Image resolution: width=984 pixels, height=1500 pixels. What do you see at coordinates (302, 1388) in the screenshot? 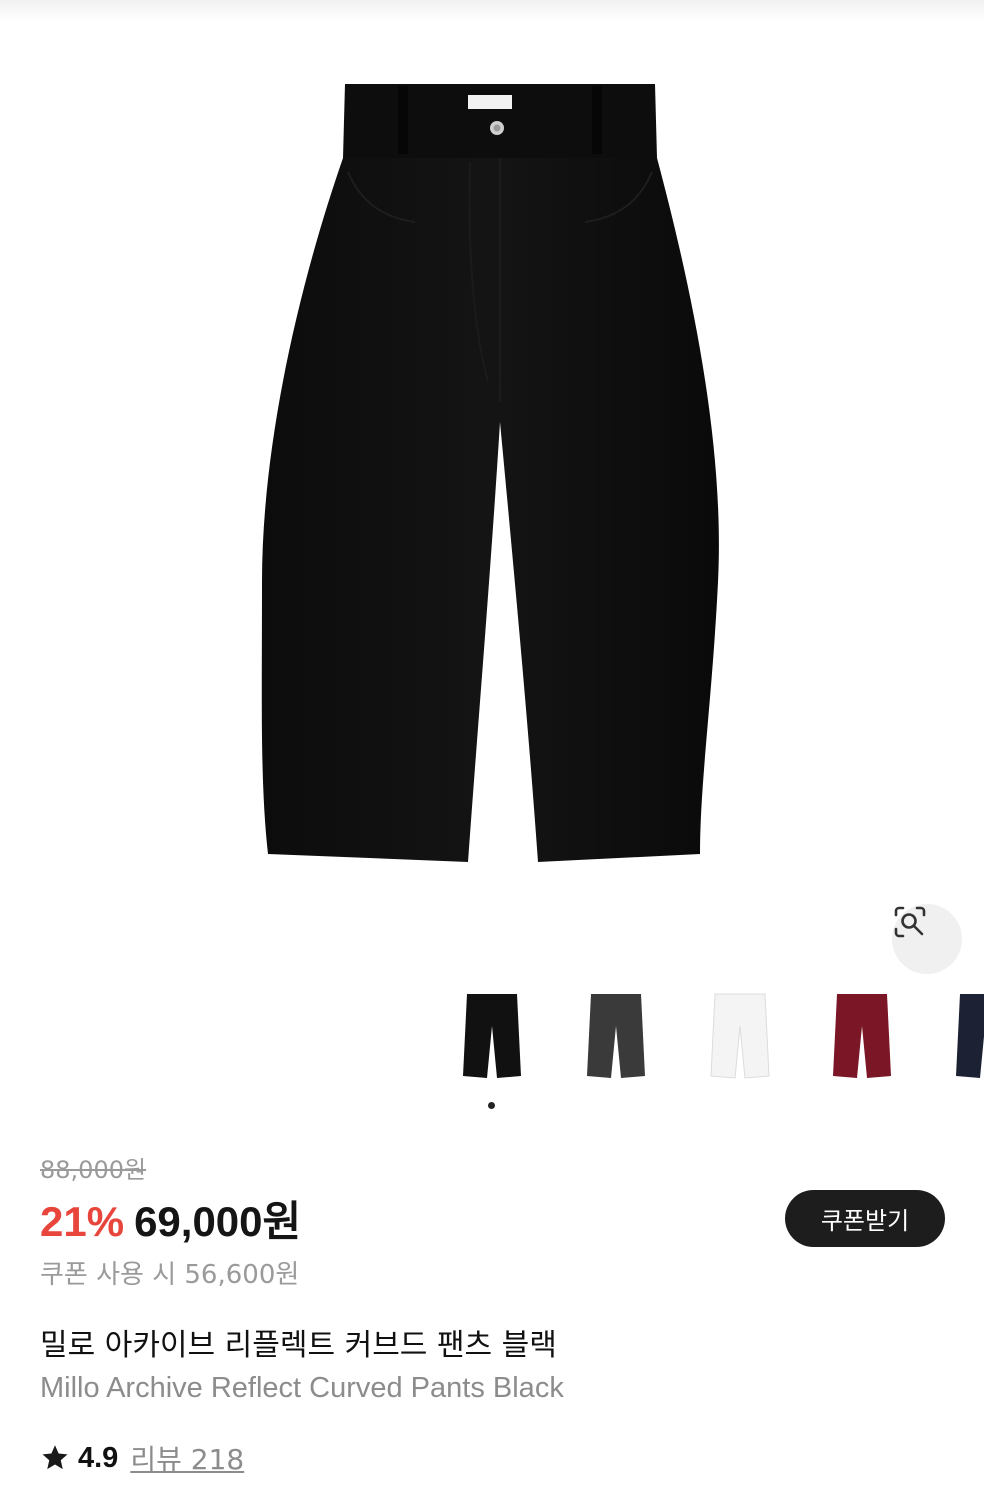
I see `product-title-english: Millo Archive Reflect Curved Pants Black` at bounding box center [302, 1388].